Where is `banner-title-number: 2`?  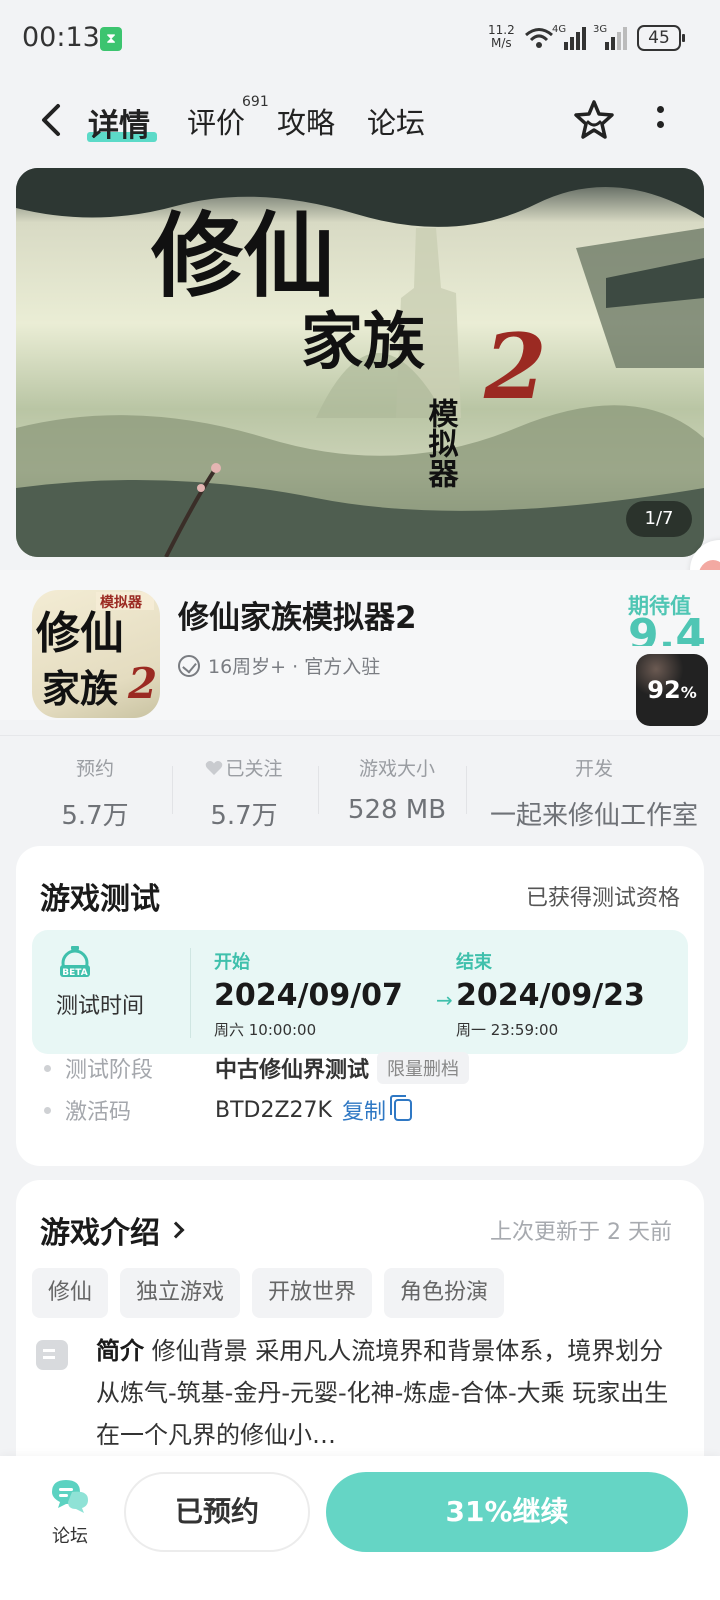
banner-title-number: 2 is located at coordinates (515, 367).